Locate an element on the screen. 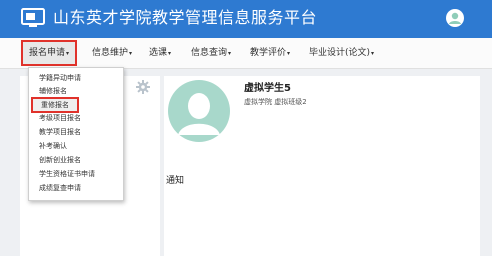 This screenshot has height=256, width=492. menu-item-status-change: 学籍异动申请 is located at coordinates (60, 78).